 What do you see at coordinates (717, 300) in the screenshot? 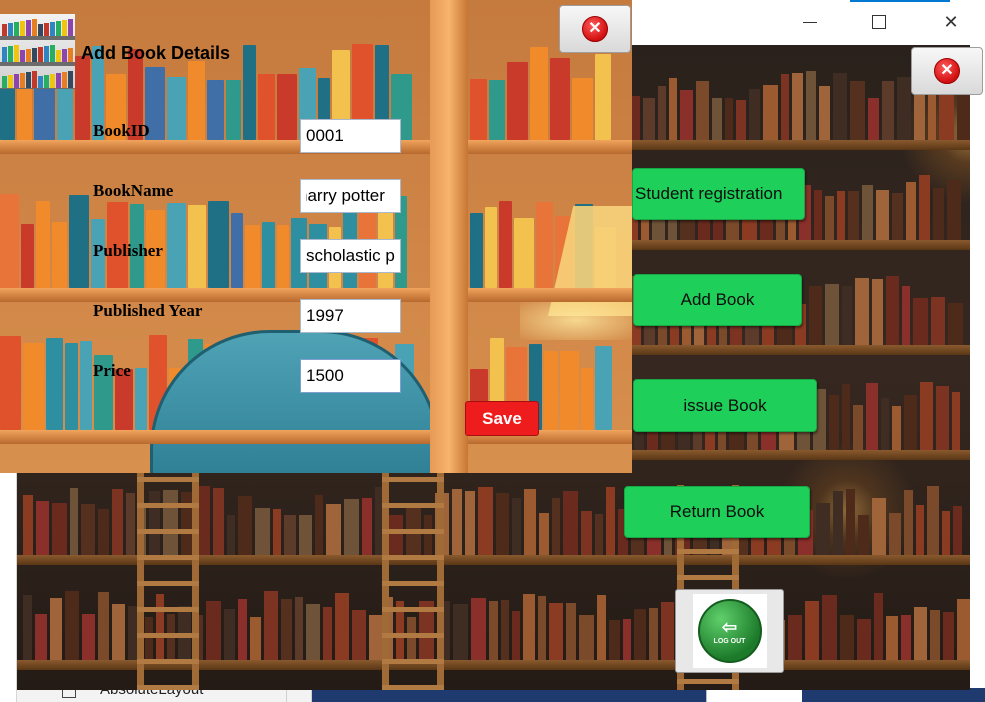
I see `add-book-button: Add Book` at bounding box center [717, 300].